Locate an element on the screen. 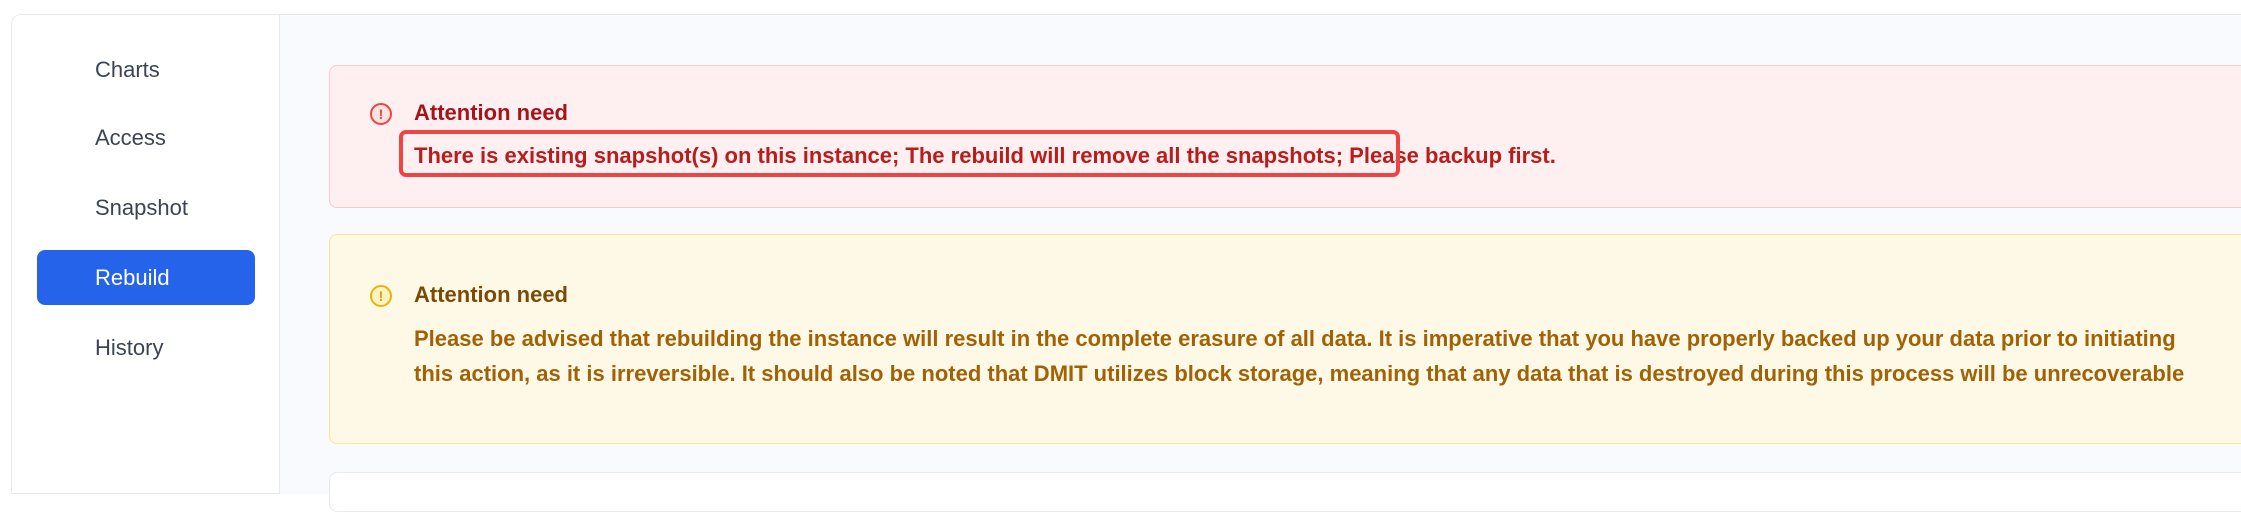 The height and width of the screenshot is (512, 2241). highlight-annotation-box is located at coordinates (899, 153).